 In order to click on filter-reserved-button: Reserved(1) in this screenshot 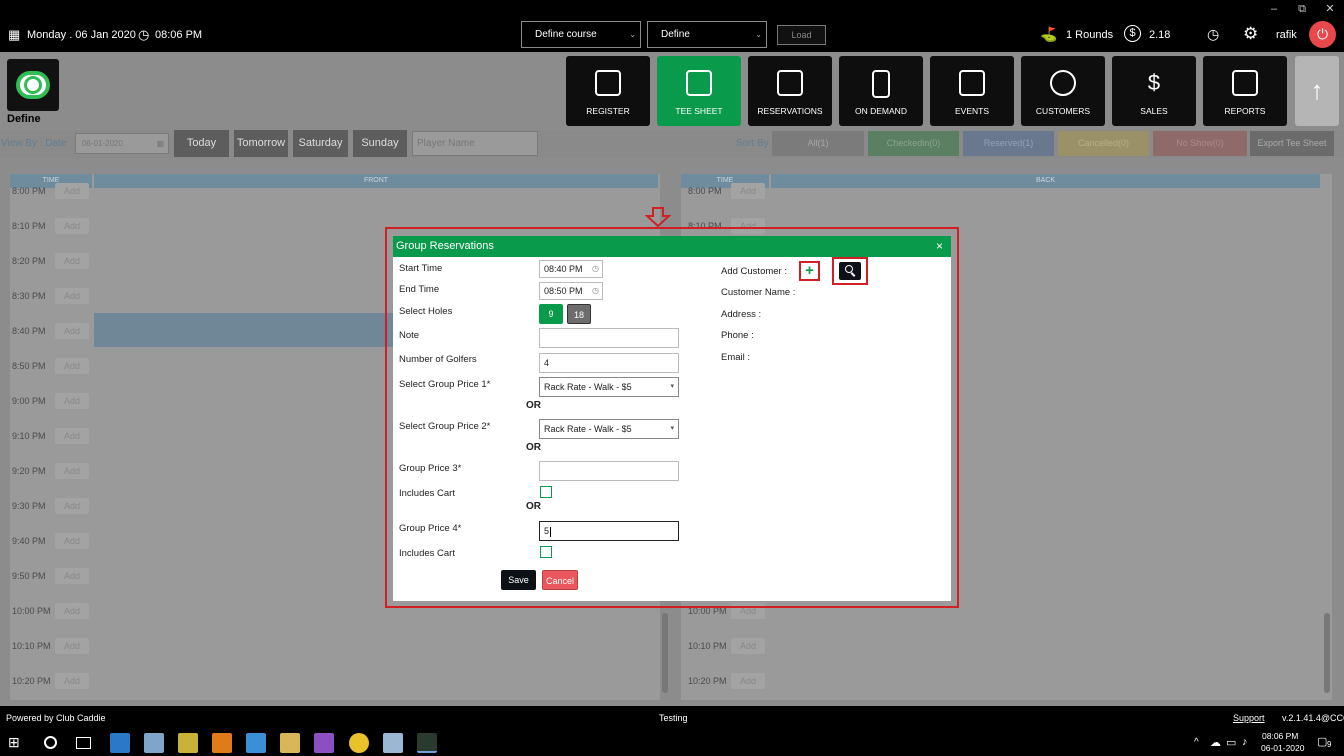, I will do `click(1008, 143)`.